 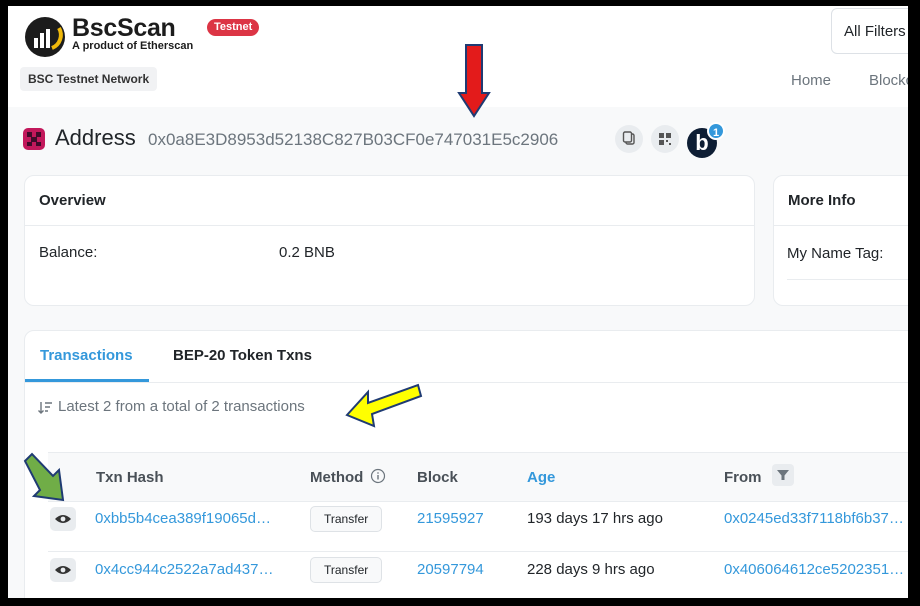 What do you see at coordinates (86, 355) in the screenshot?
I see `tab-transactions: Transactions` at bounding box center [86, 355].